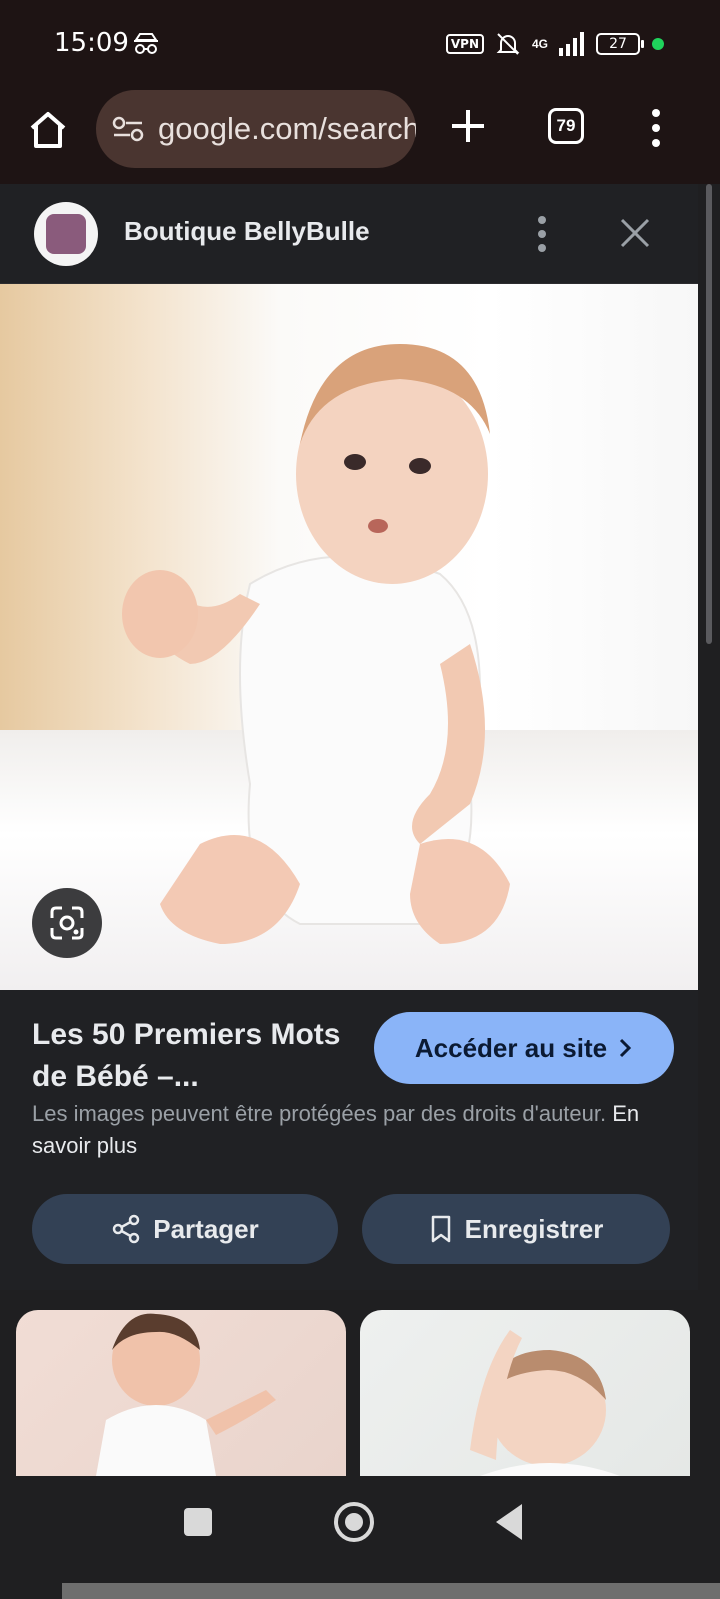 Image resolution: width=720 pixels, height=1599 pixels. Describe the element at coordinates (556, 44) in the screenshot. I see `status-icons: VPN 4G 27` at that location.